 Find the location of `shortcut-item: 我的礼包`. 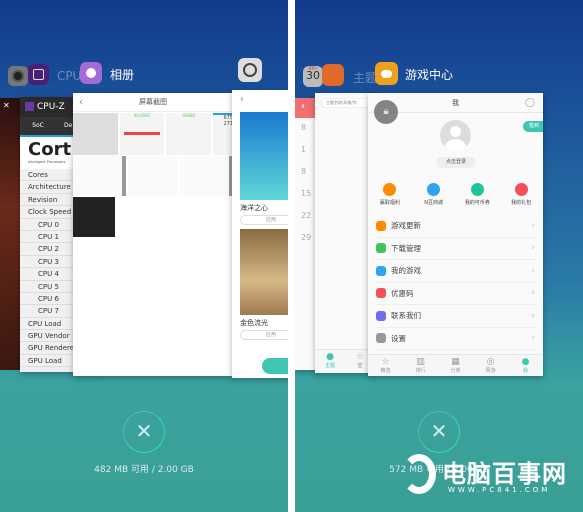

shortcut-item: 我的礼包 is located at coordinates (521, 194).